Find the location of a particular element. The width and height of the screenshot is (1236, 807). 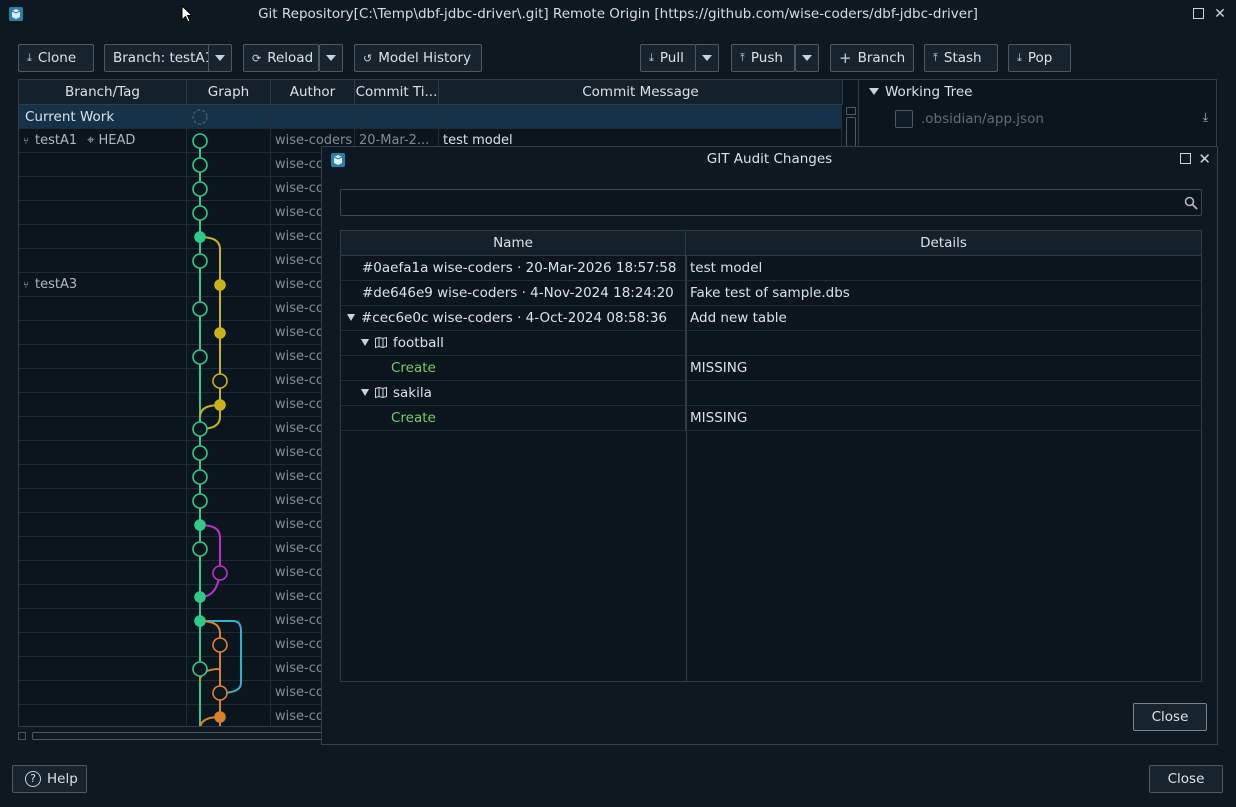

close-button: Close is located at coordinates (1186, 779).